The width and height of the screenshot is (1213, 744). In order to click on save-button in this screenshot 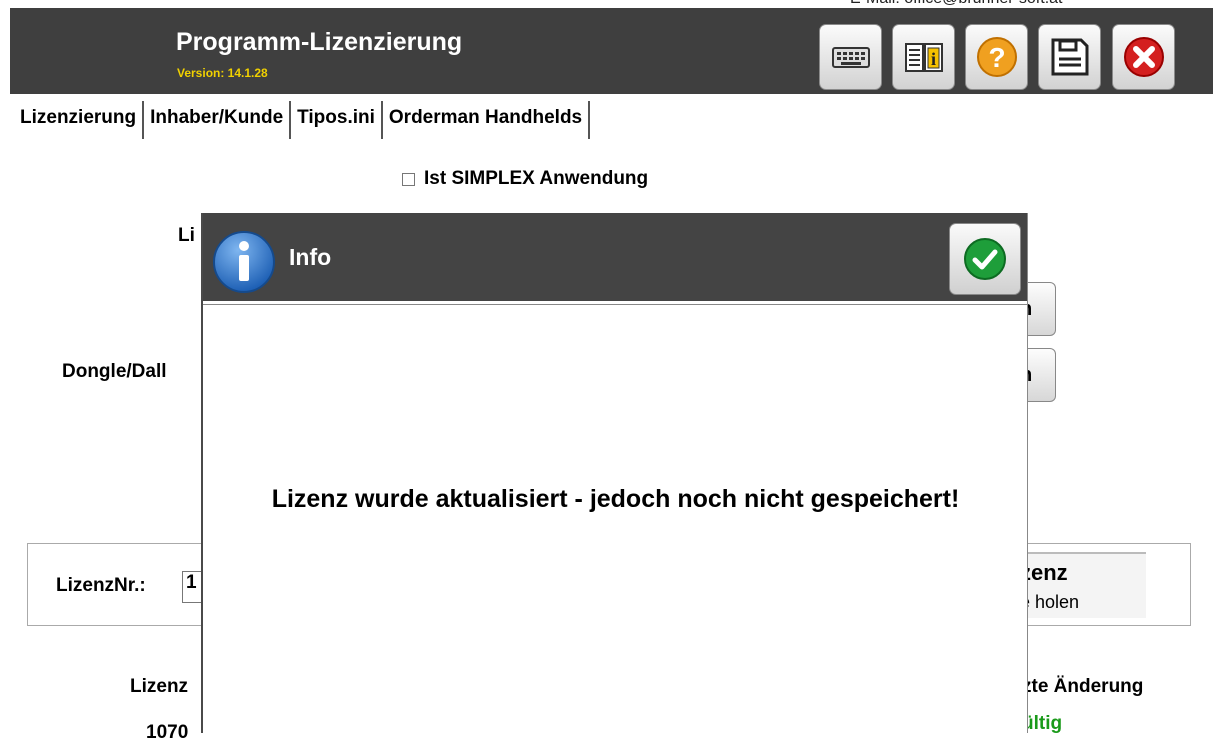, I will do `click(1069, 57)`.